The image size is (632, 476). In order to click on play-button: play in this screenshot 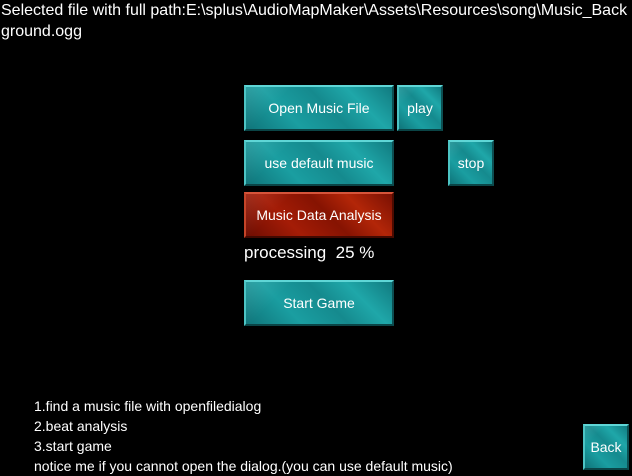, I will do `click(420, 108)`.